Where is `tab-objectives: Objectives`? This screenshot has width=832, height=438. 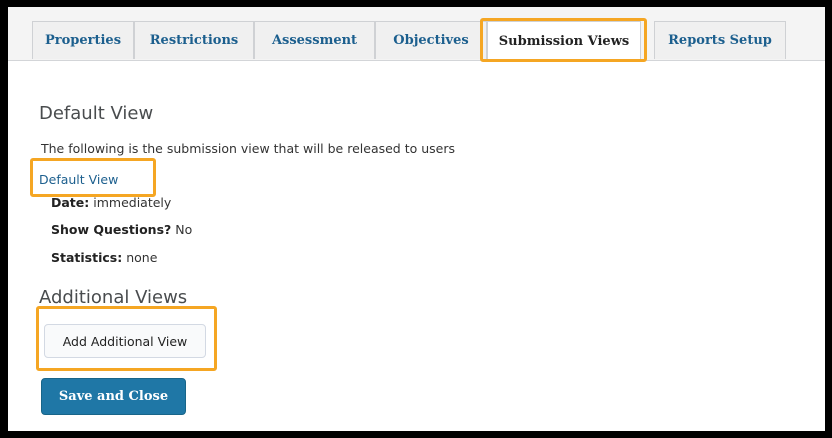
tab-objectives: Objectives is located at coordinates (431, 40).